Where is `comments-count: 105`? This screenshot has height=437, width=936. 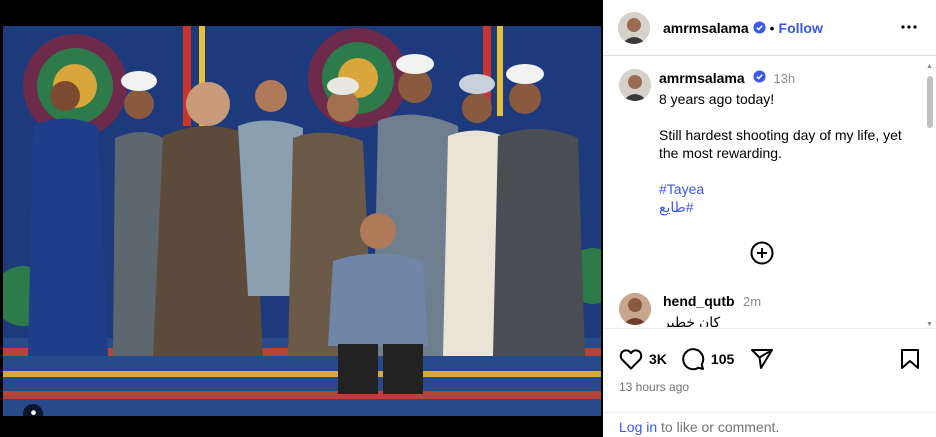
comments-count: 105 is located at coordinates (722, 359).